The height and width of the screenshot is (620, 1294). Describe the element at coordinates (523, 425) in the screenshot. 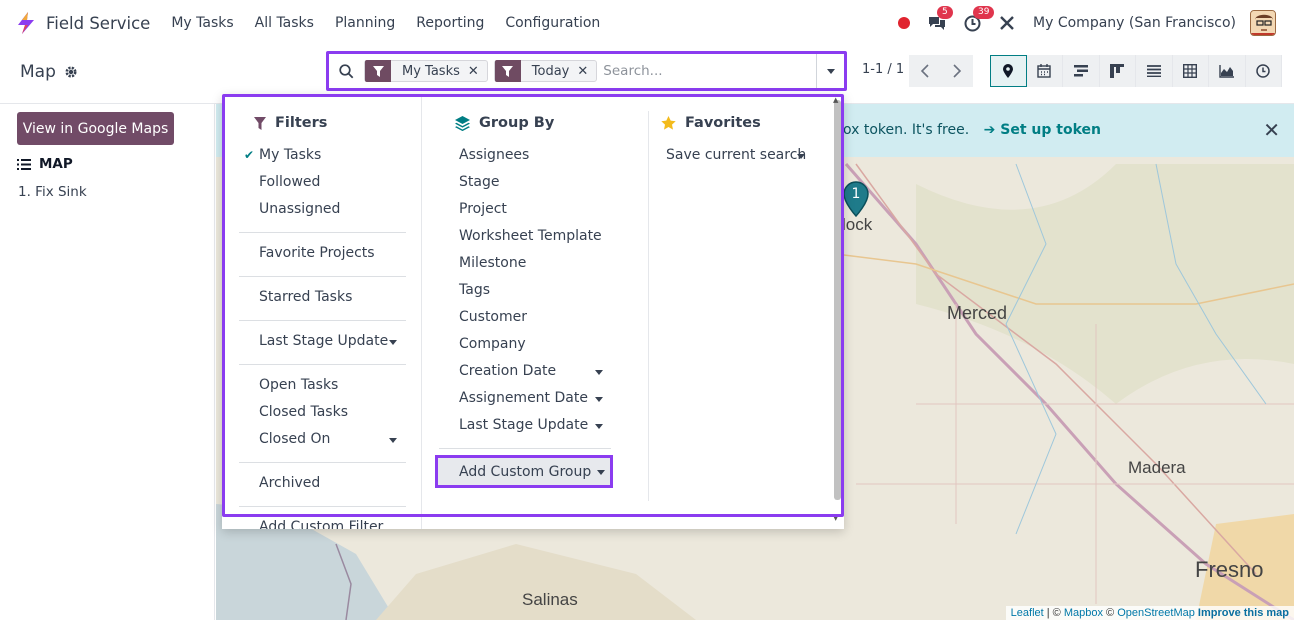

I see `groupby-last-stage-update: Last Stage Update` at that location.